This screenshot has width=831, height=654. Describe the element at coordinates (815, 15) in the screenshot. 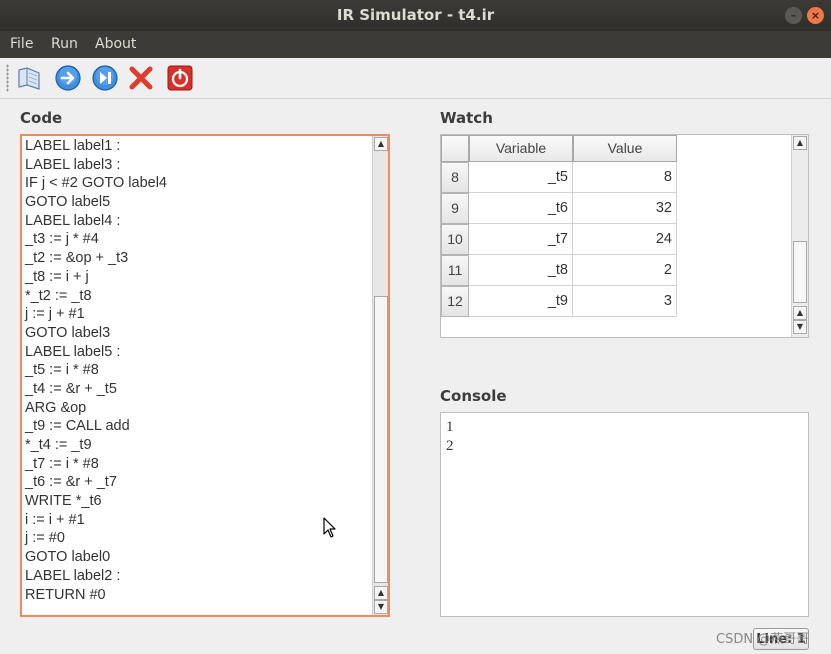

I see `close-button: ×` at that location.